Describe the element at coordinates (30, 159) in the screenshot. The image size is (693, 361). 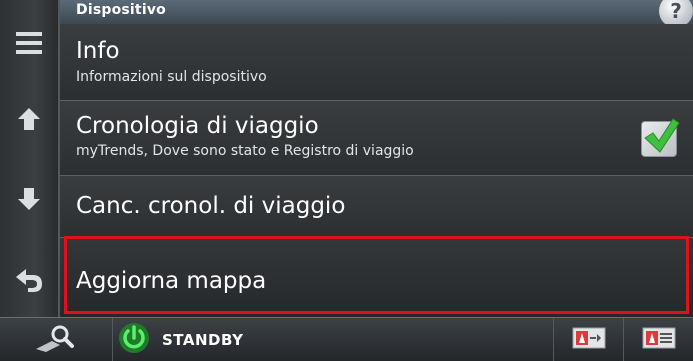
I see `left-nav-bar` at that location.